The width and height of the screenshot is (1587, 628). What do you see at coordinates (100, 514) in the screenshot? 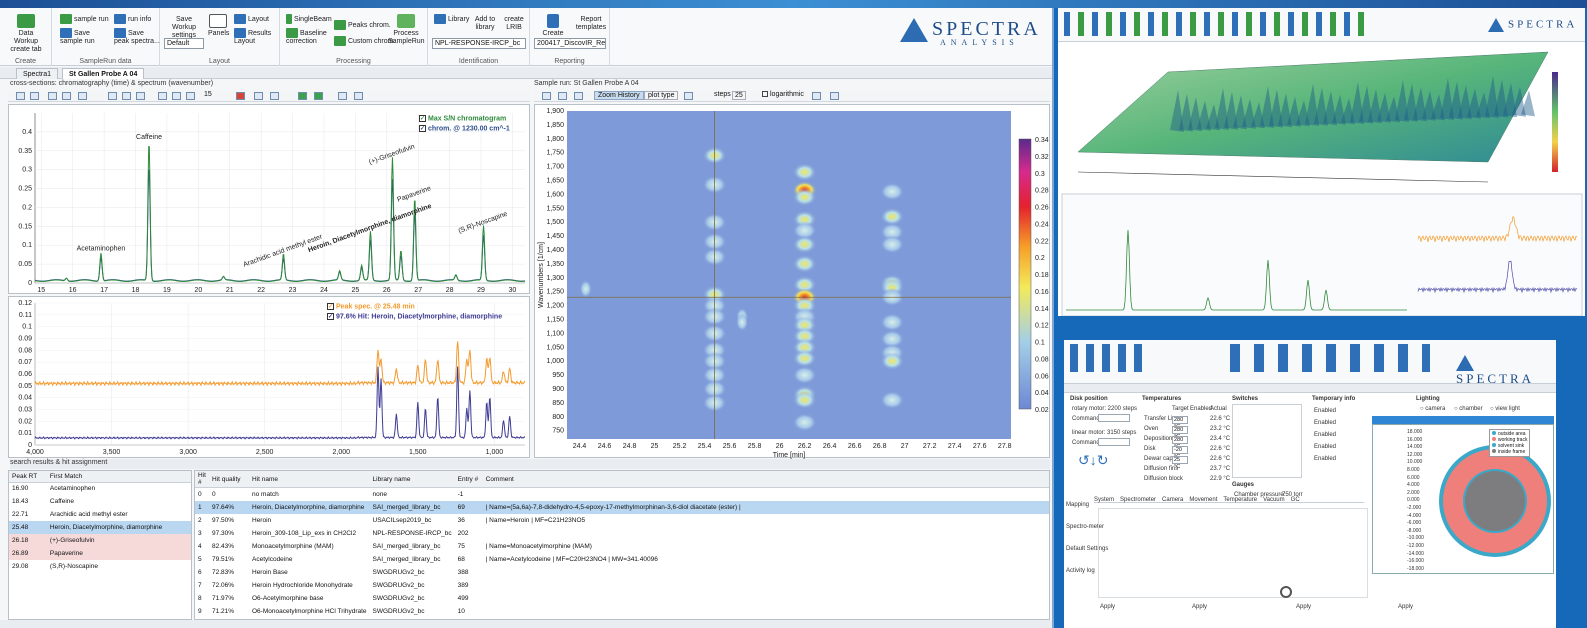
I see `peak-row: 22.71 Arachidic acid methyl ester` at bounding box center [100, 514].